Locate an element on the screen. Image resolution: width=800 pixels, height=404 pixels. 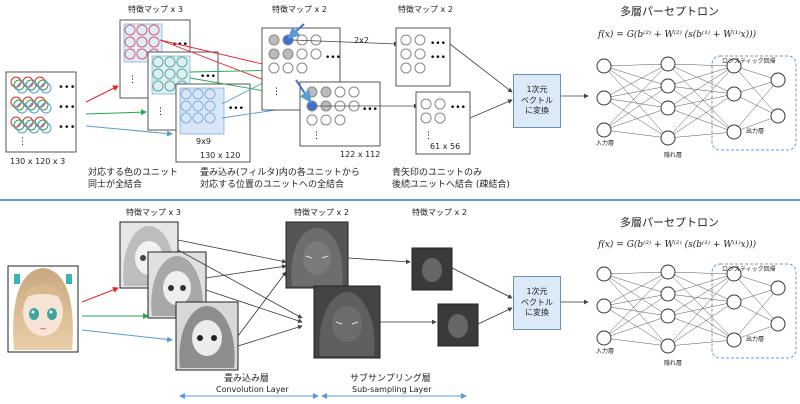
bottom-vector-l1: 1次元 is located at coordinates (537, 292).